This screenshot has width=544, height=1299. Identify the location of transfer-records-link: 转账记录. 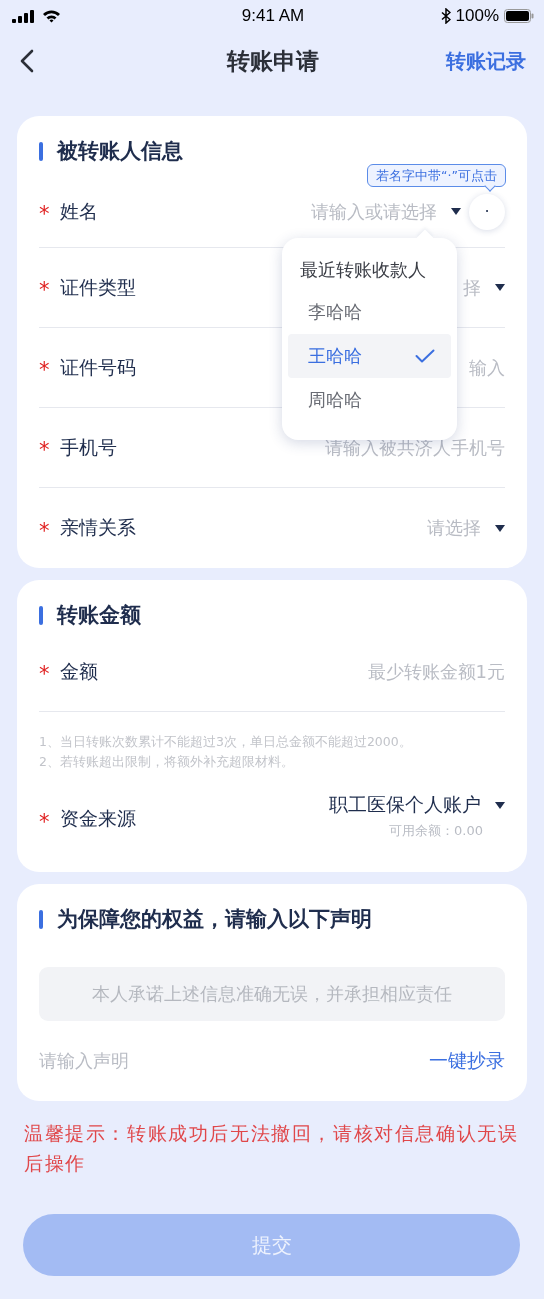
(486, 61).